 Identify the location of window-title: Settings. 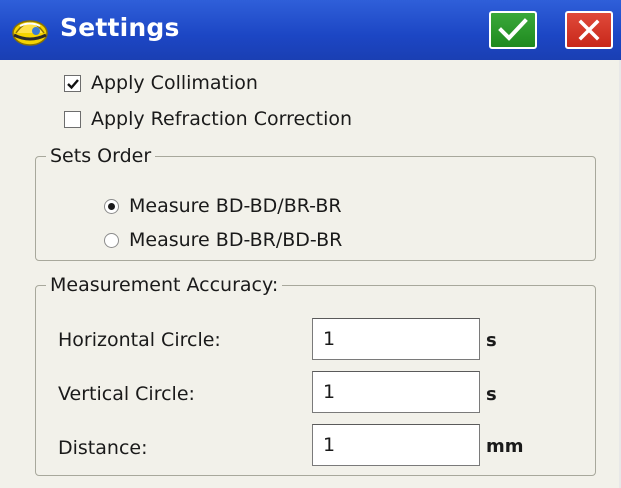
(120, 27).